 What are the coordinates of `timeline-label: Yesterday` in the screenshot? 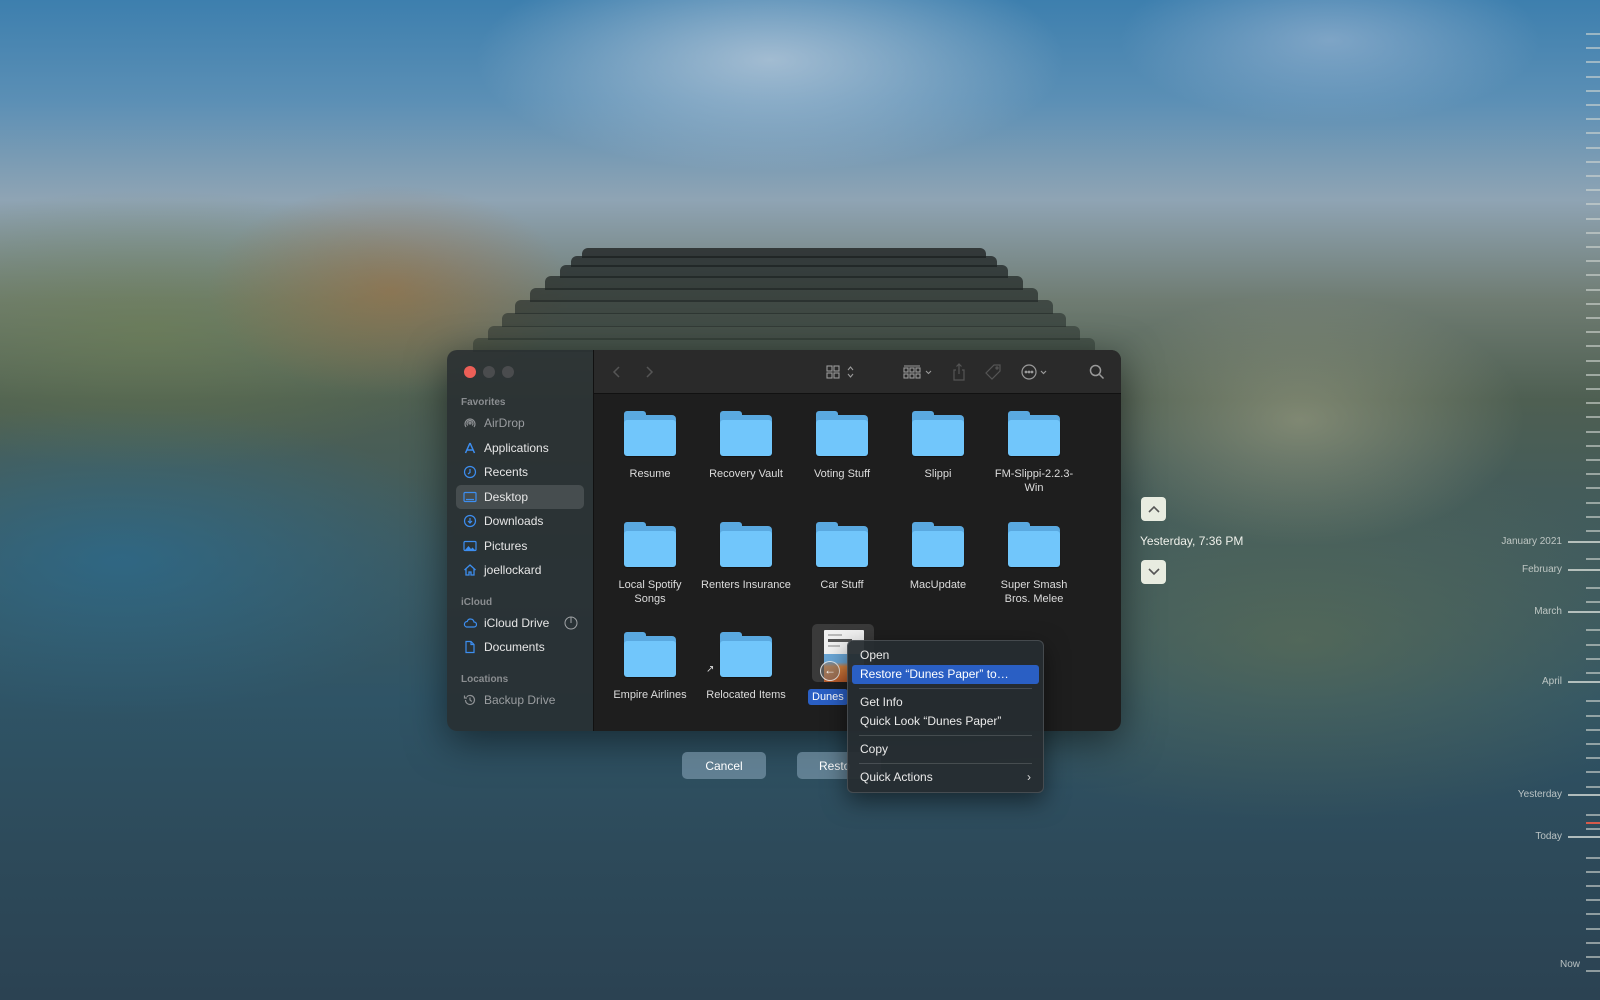 It's located at (1540, 794).